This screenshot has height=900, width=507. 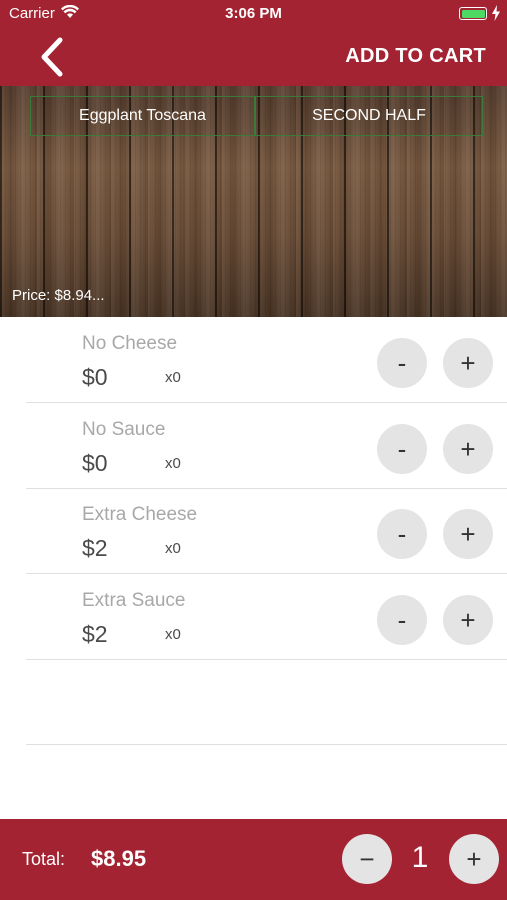 What do you see at coordinates (266, 360) in the screenshot?
I see `option-row-no-cheese: No Cheese $0 x0 - +` at bounding box center [266, 360].